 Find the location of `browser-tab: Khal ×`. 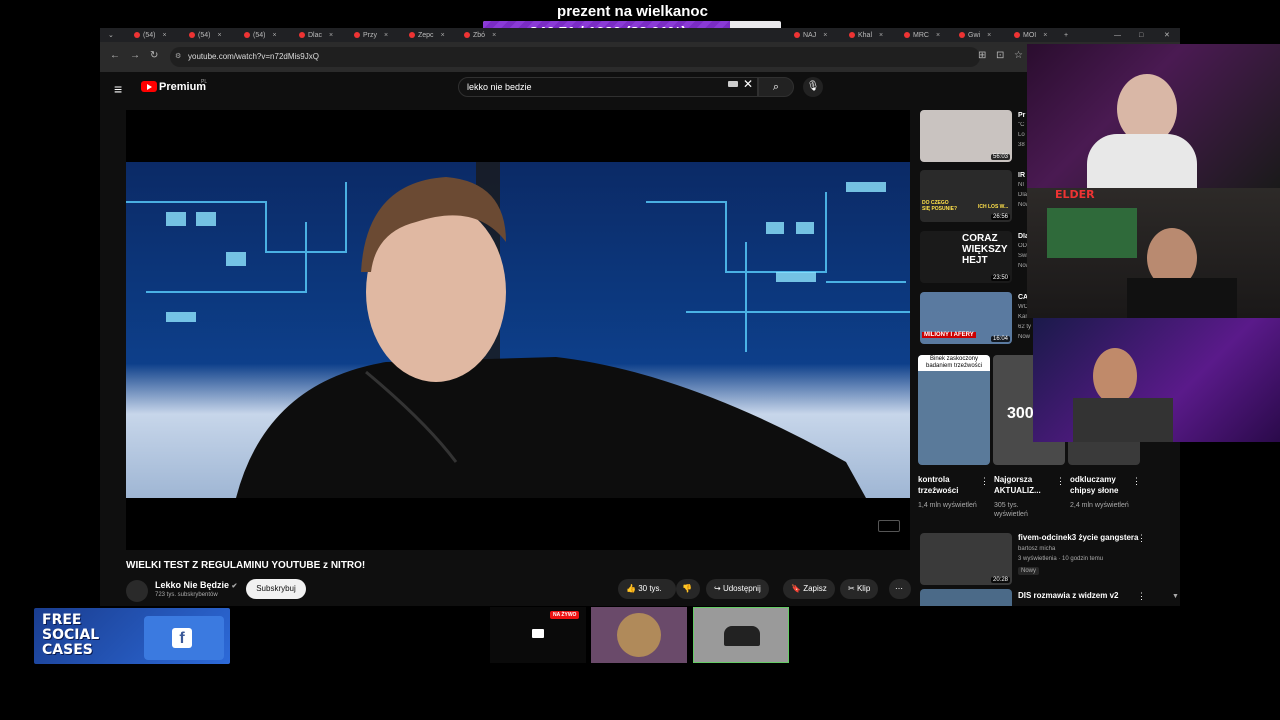

browser-tab: Khal × is located at coordinates (864, 35).